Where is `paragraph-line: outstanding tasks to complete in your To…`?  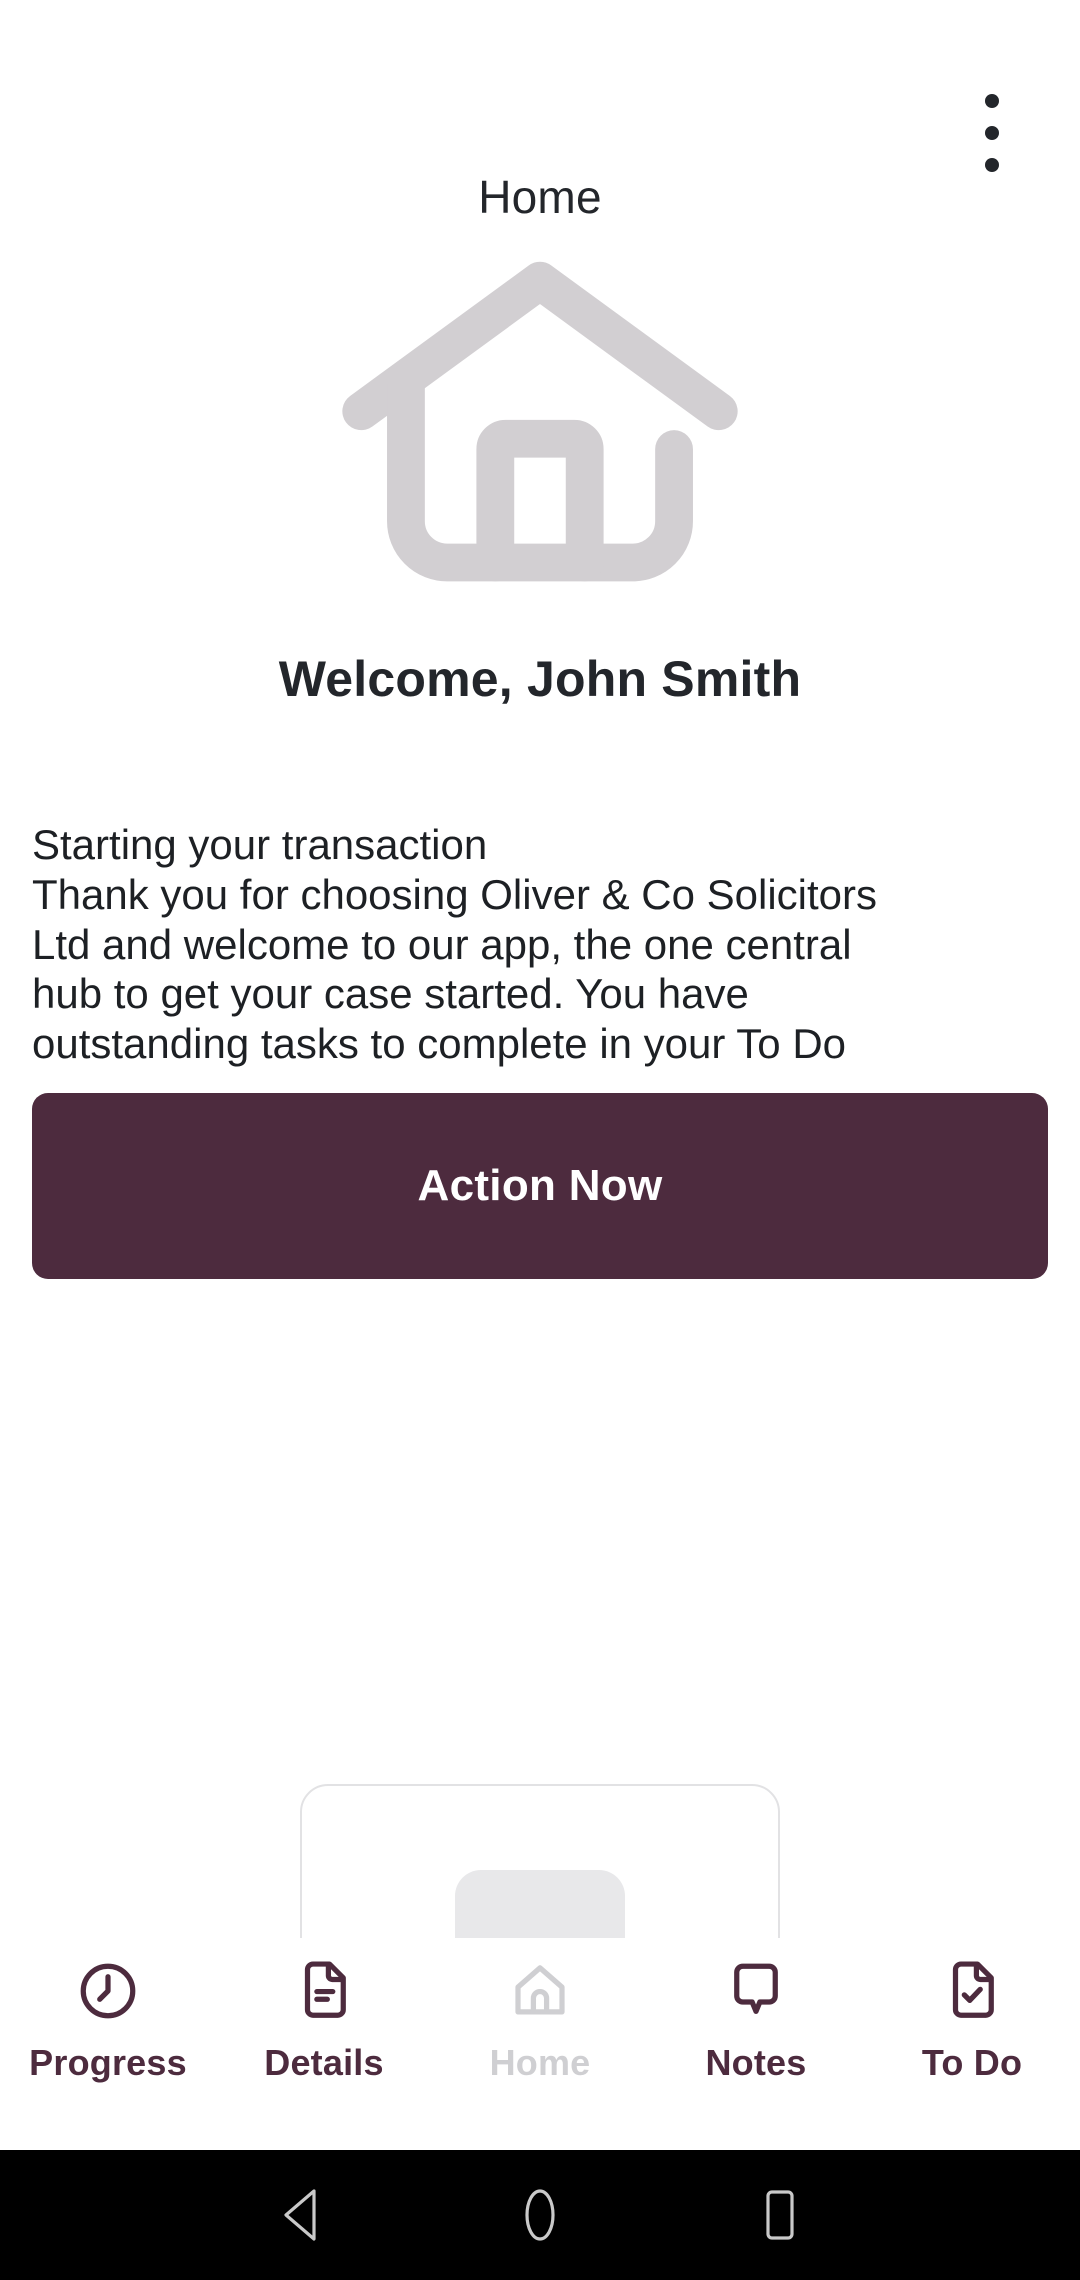 paragraph-line: outstanding tasks to complete in your To… is located at coordinates (439, 1044).